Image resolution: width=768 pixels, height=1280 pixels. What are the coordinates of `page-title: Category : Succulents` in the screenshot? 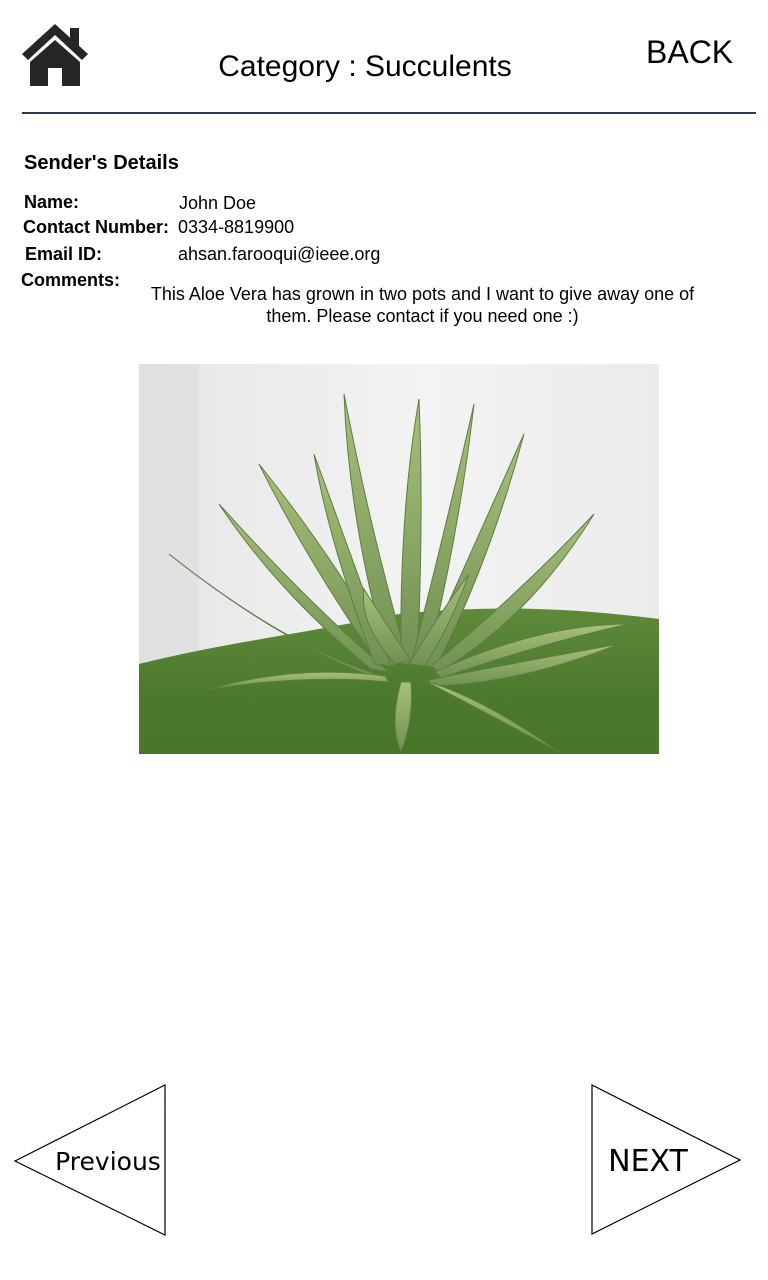 It's located at (365, 66).